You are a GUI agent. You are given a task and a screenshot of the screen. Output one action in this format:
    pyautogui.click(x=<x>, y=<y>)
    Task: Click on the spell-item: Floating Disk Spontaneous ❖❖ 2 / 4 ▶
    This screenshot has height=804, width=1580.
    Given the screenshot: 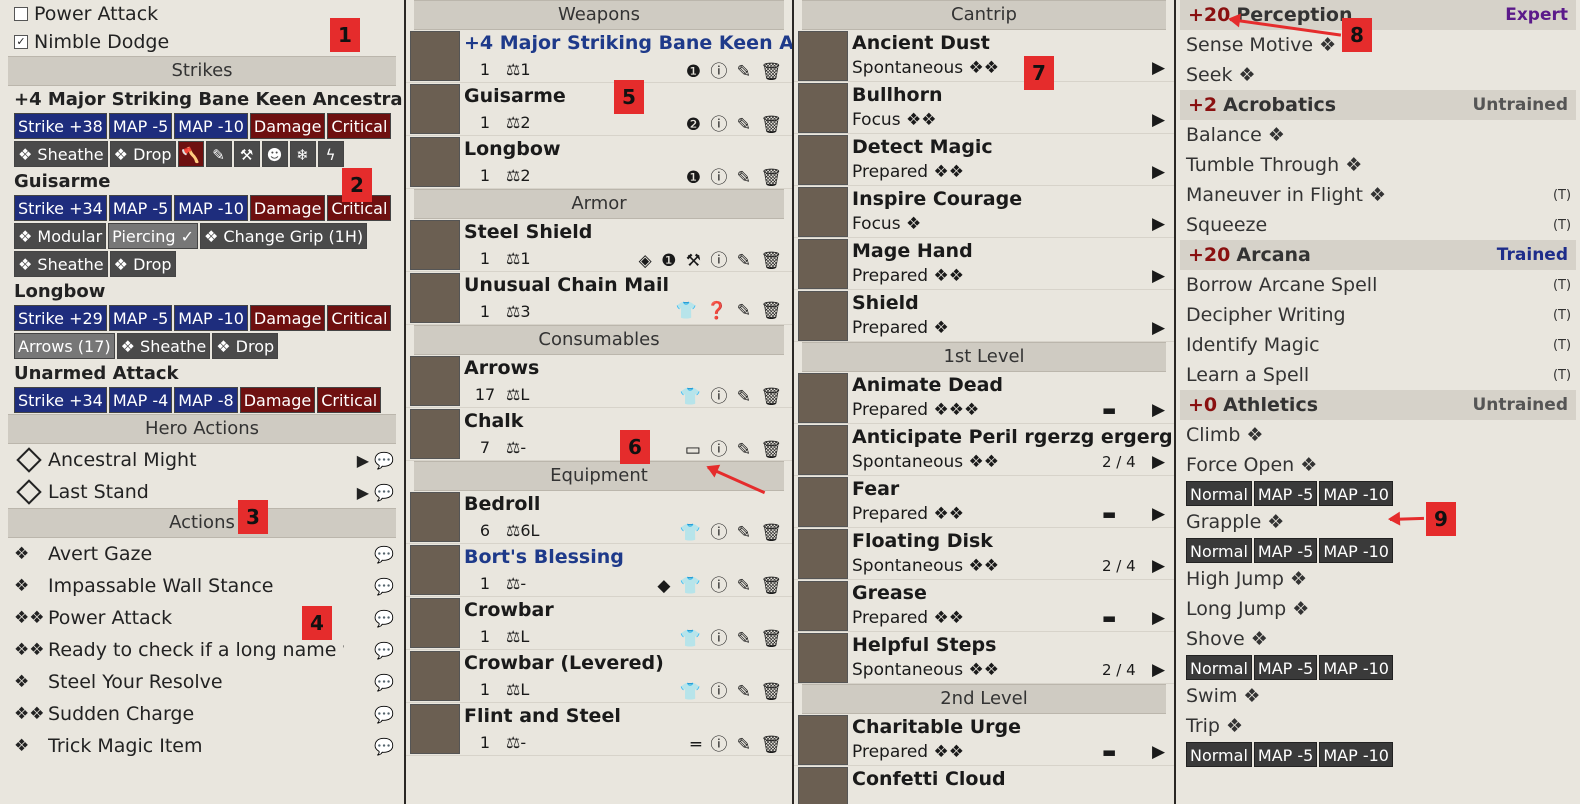 What is the action you would take?
    pyautogui.click(x=984, y=554)
    